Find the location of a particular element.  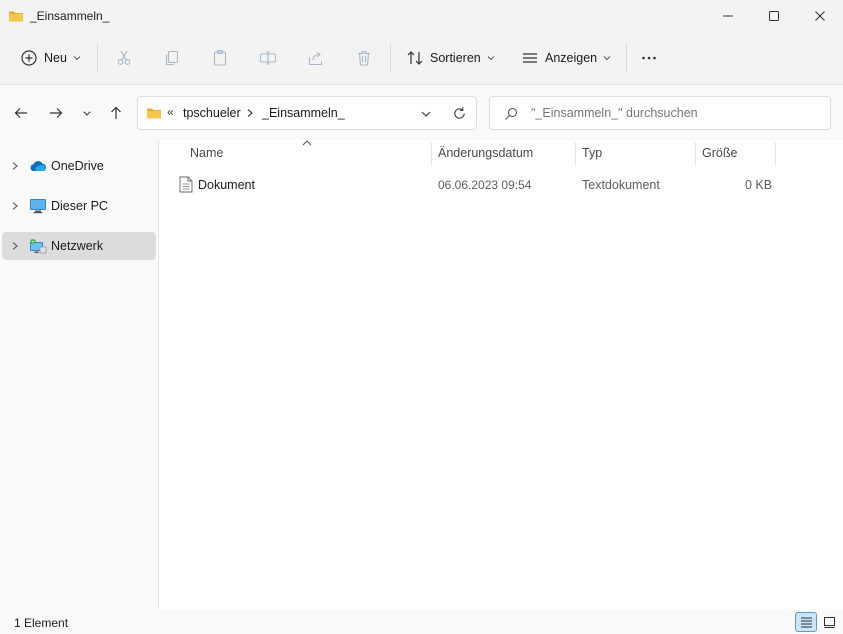

sort-ascending-icon is located at coordinates (307, 143).